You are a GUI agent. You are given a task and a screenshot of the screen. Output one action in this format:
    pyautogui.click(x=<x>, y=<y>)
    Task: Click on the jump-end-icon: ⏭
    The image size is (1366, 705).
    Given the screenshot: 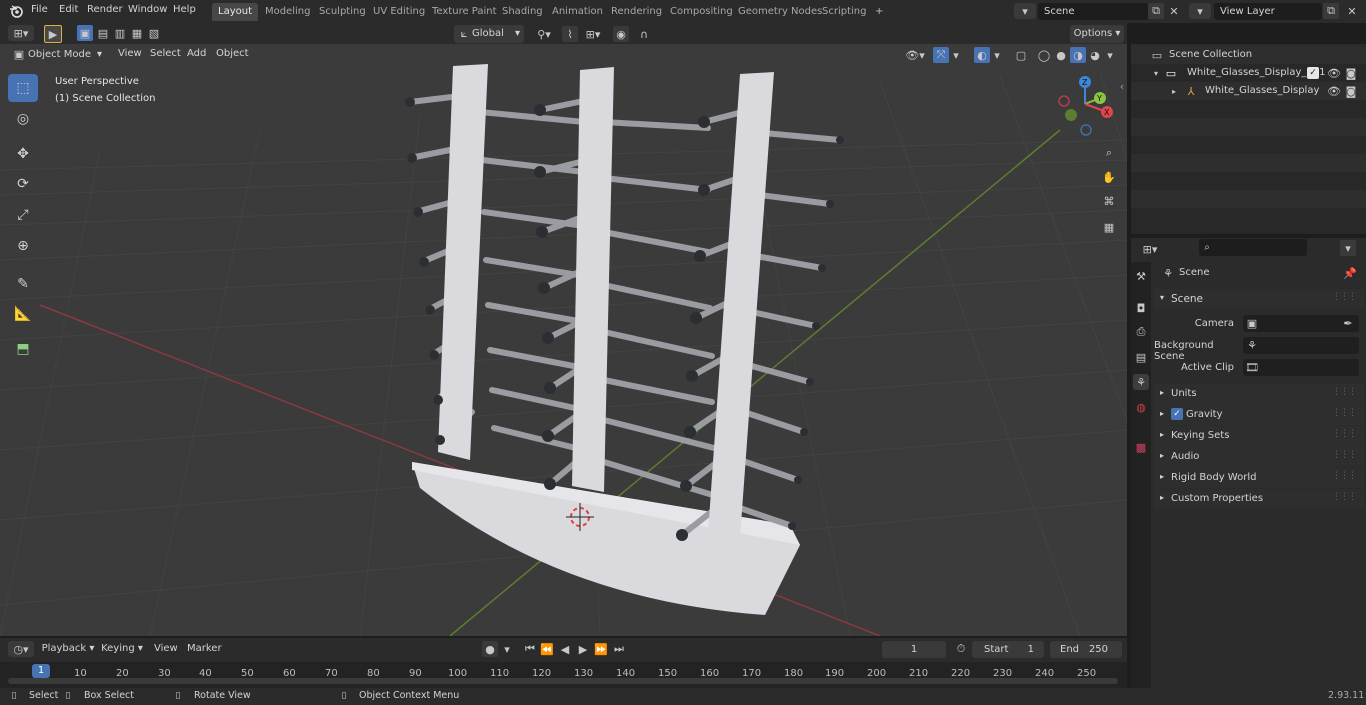 What is the action you would take?
    pyautogui.click(x=619, y=649)
    